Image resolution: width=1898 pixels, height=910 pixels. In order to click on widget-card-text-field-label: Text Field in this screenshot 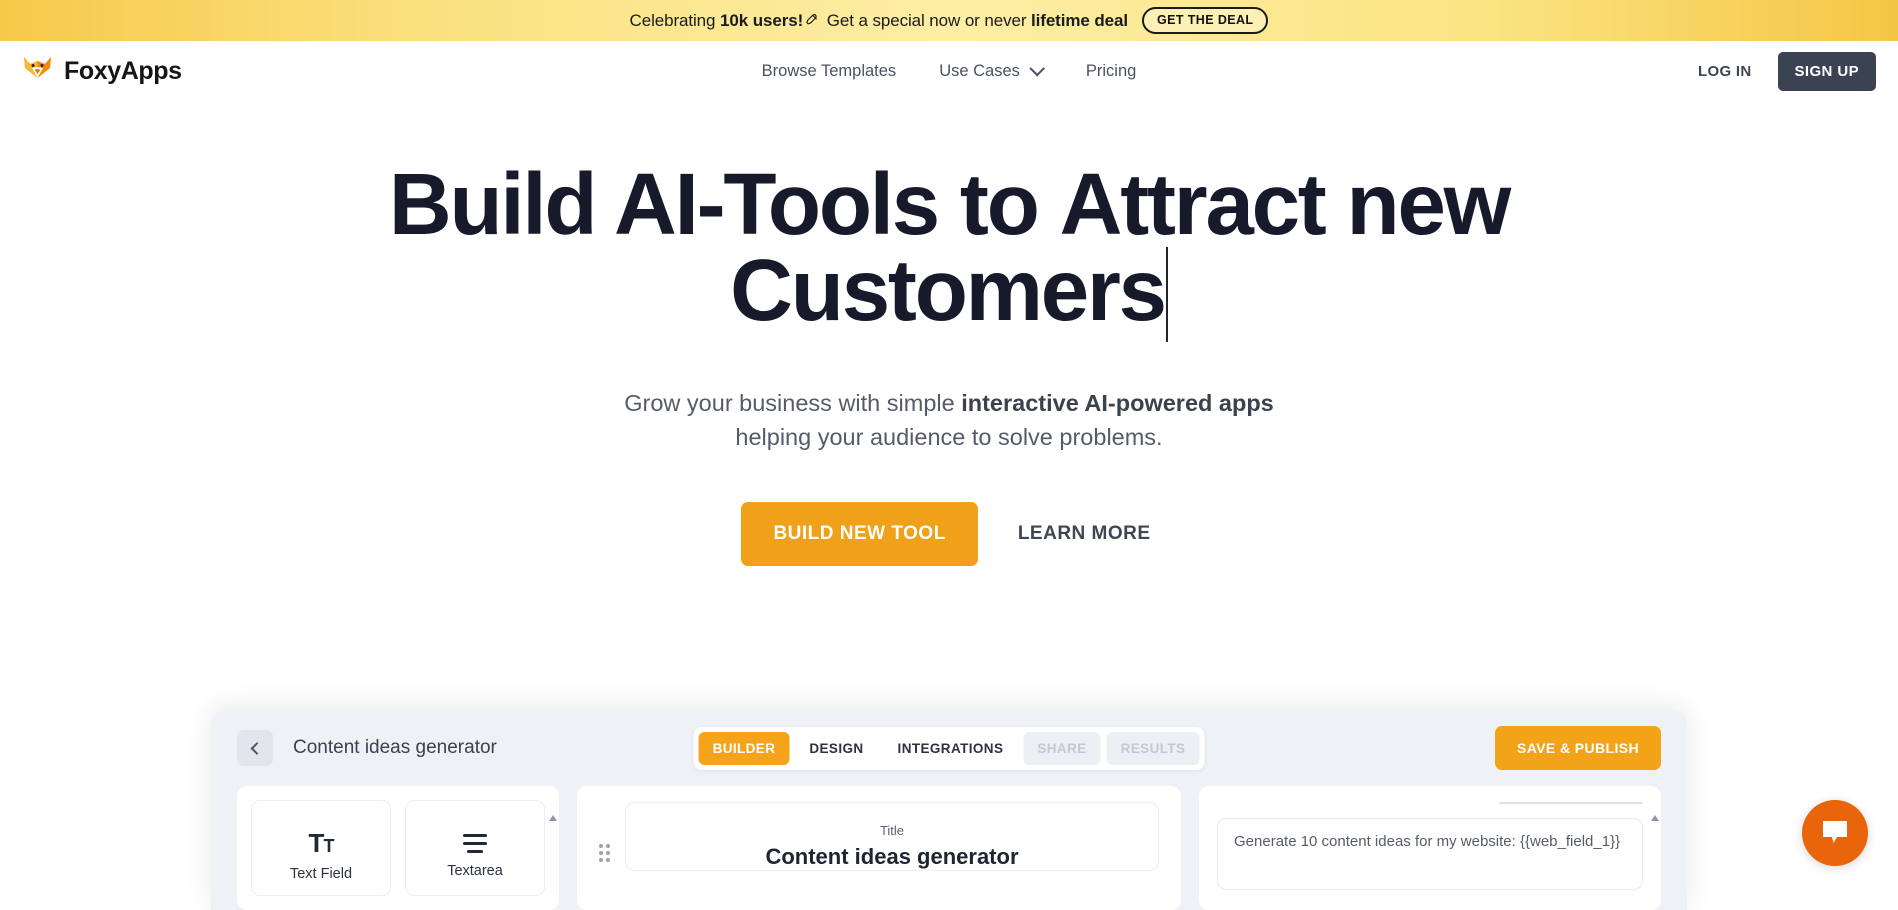, I will do `click(321, 874)`.